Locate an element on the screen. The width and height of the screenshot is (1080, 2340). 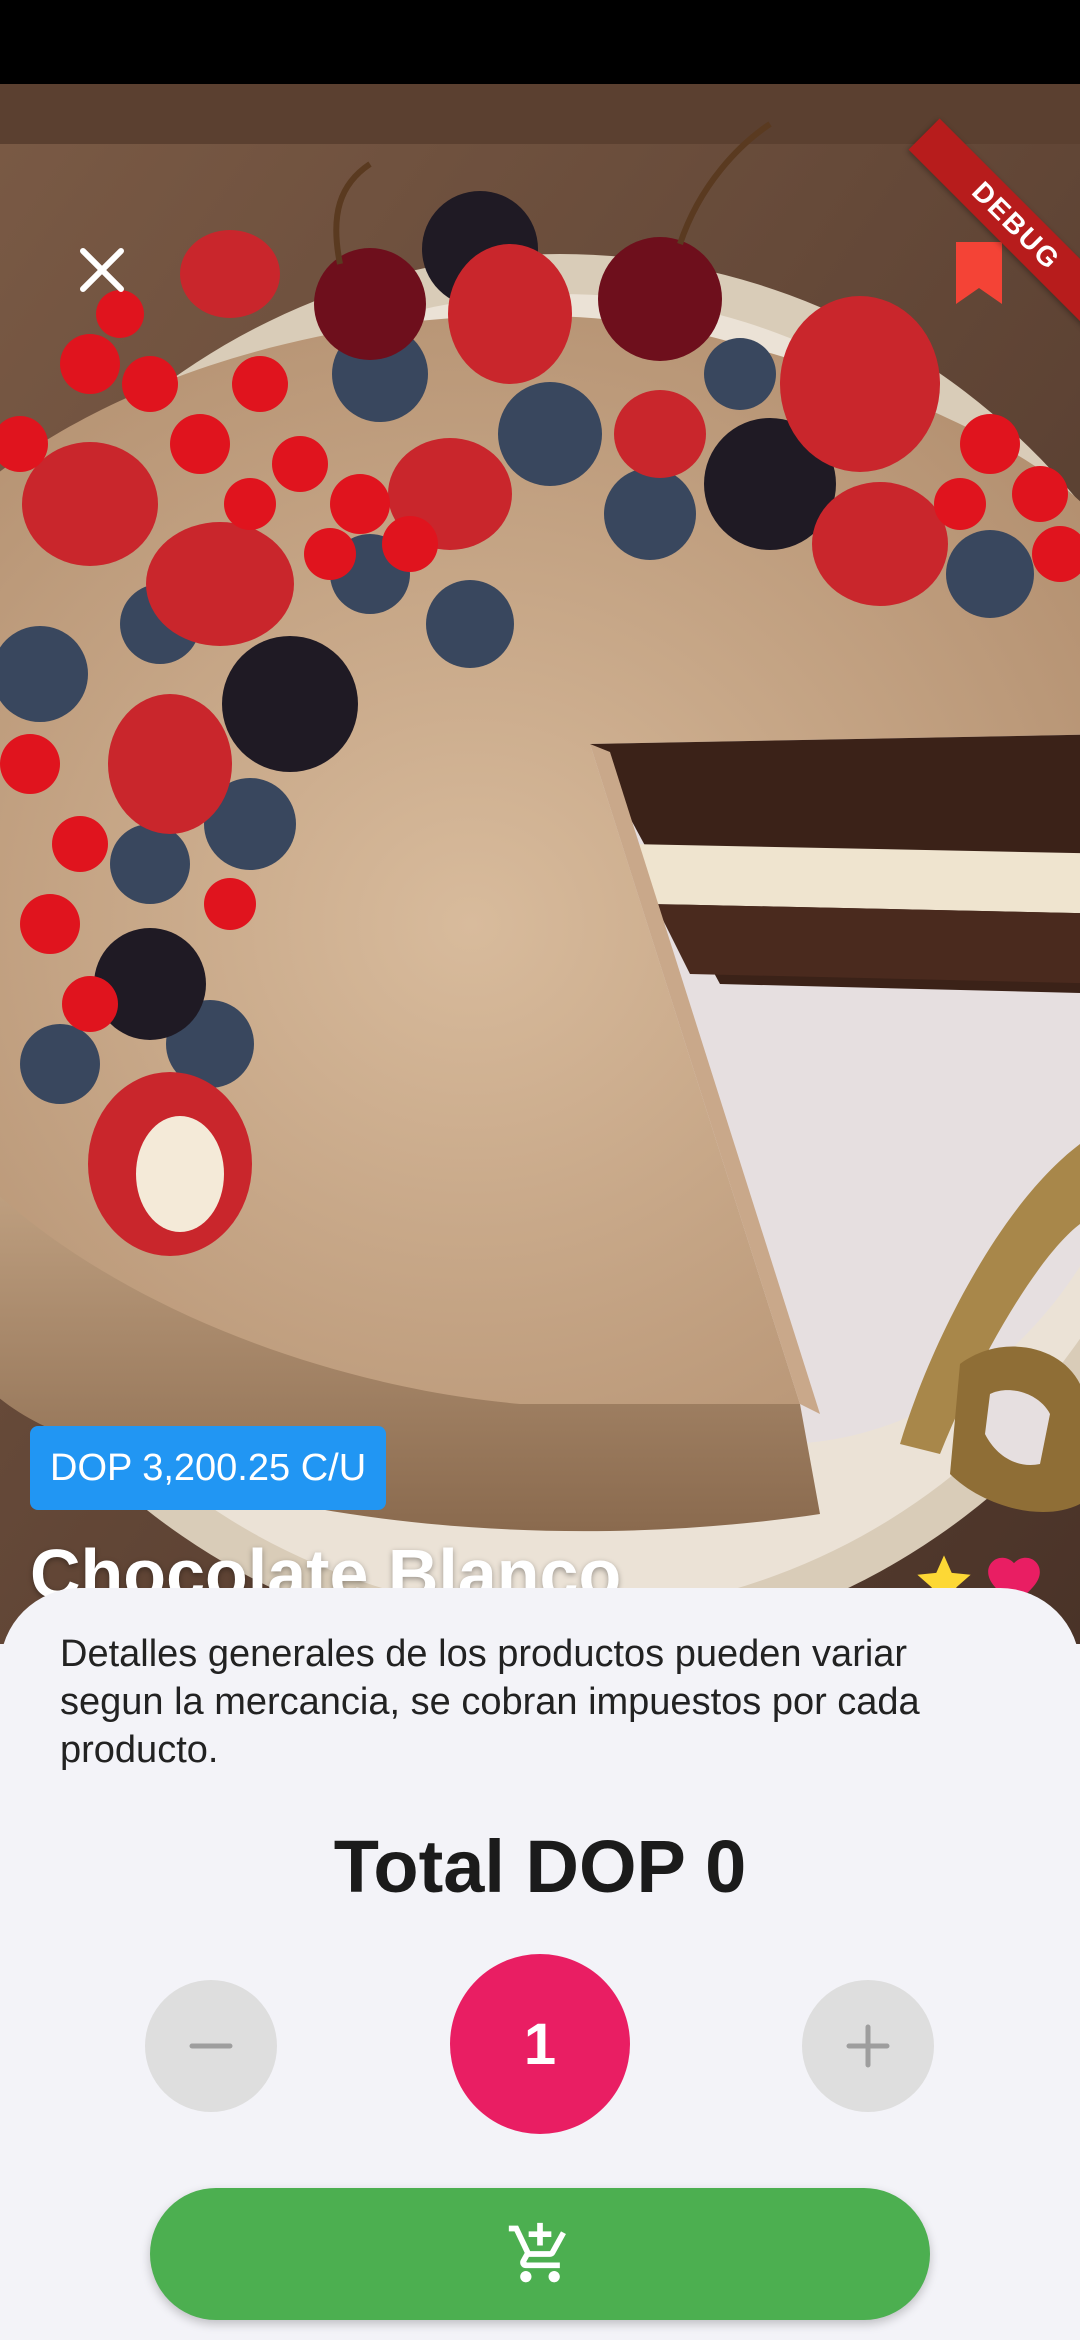
bookmark-button is located at coordinates (979, 273).